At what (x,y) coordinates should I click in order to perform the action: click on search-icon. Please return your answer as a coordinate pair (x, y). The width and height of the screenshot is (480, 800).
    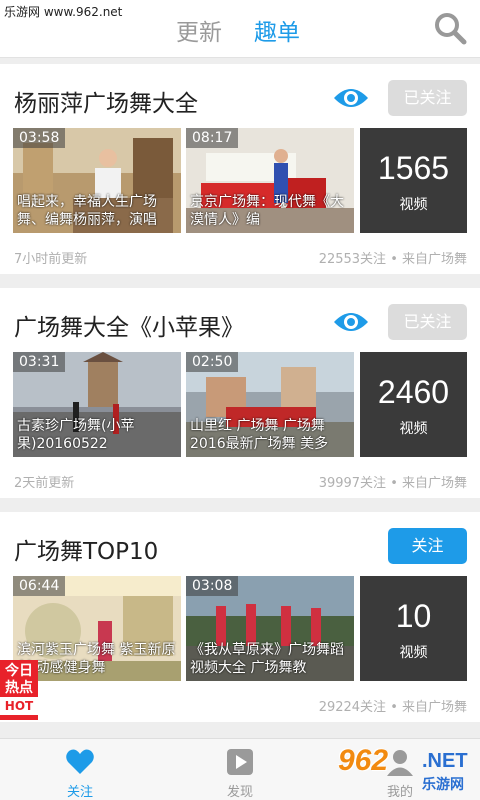
    Looking at the image, I should click on (450, 28).